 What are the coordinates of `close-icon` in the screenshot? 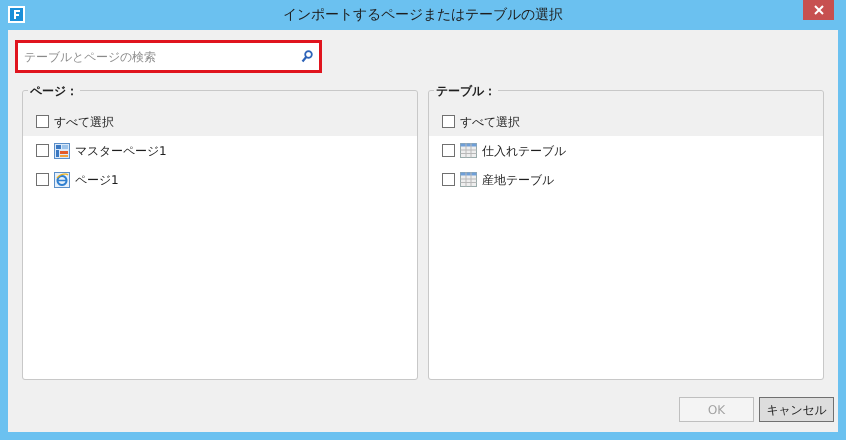 It's located at (819, 10).